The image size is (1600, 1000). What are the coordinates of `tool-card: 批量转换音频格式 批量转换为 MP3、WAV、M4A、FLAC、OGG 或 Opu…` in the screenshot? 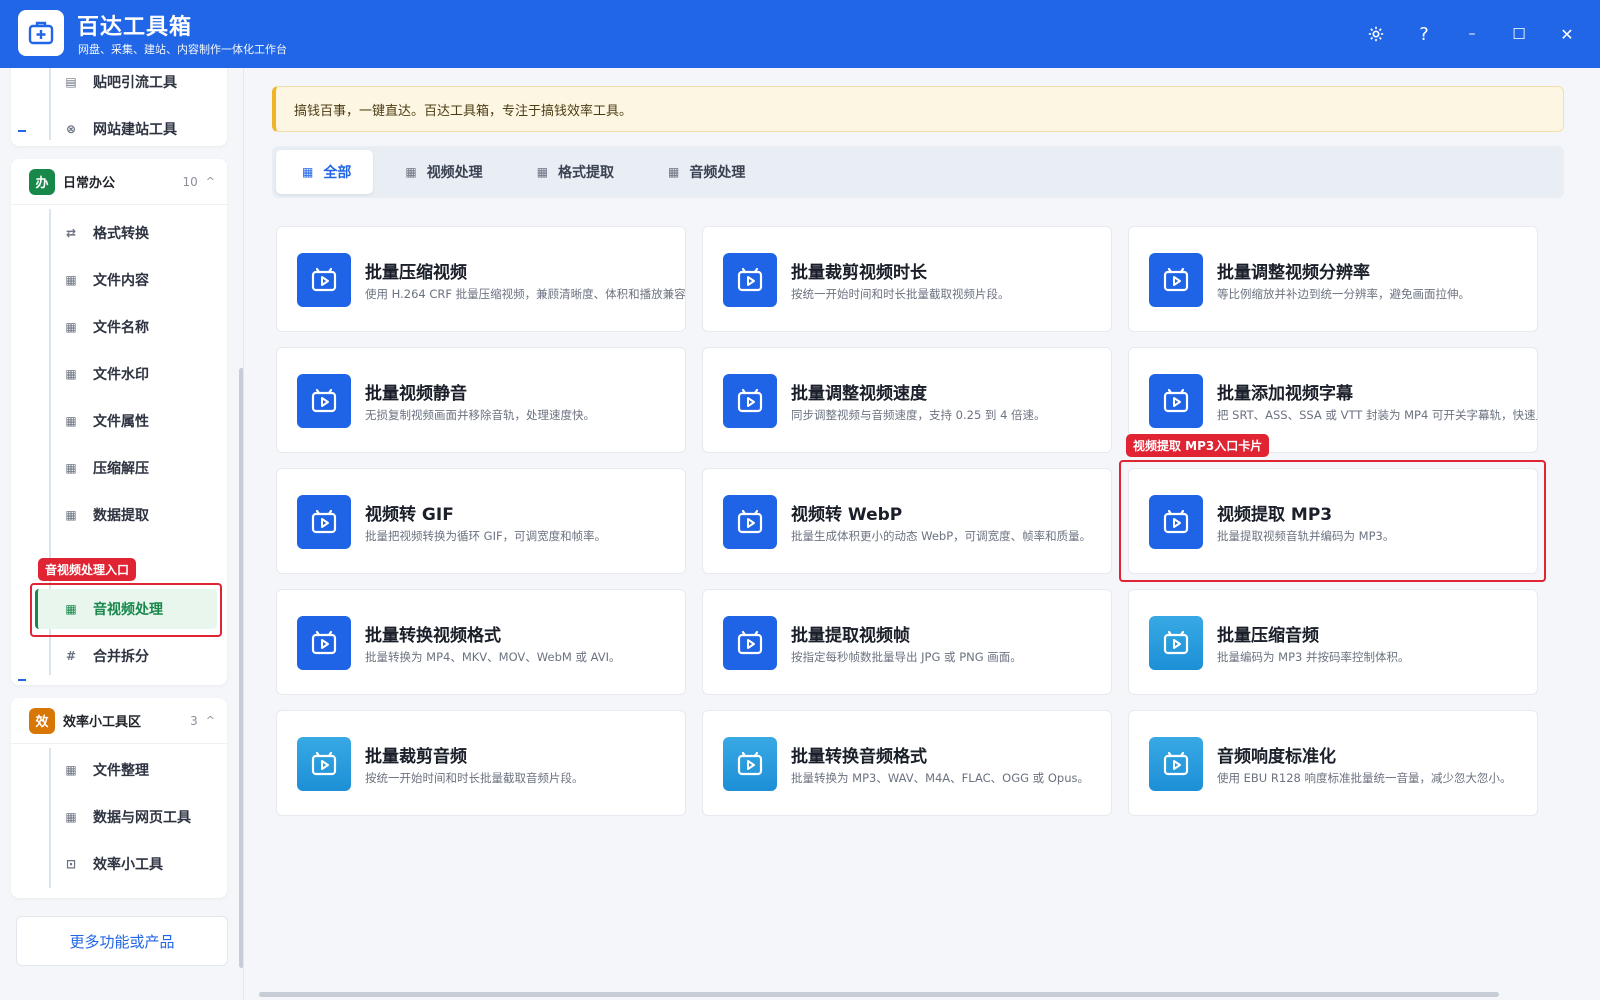 It's located at (907, 763).